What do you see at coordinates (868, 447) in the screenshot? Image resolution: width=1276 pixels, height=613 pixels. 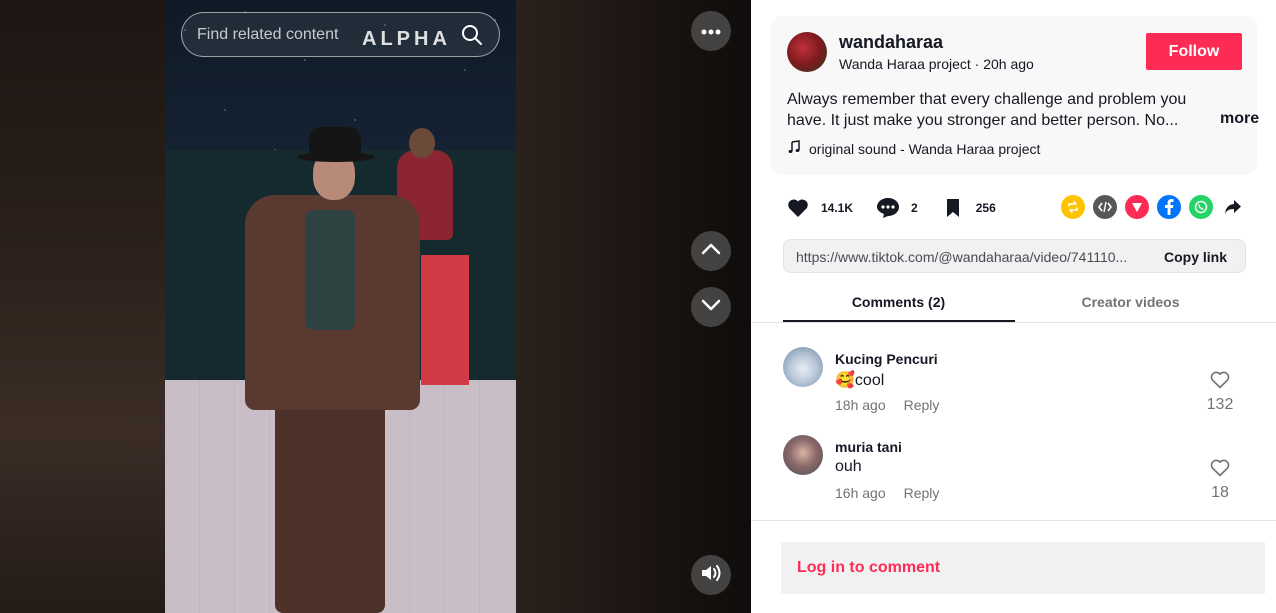 I see `comment-author: muria tani` at bounding box center [868, 447].